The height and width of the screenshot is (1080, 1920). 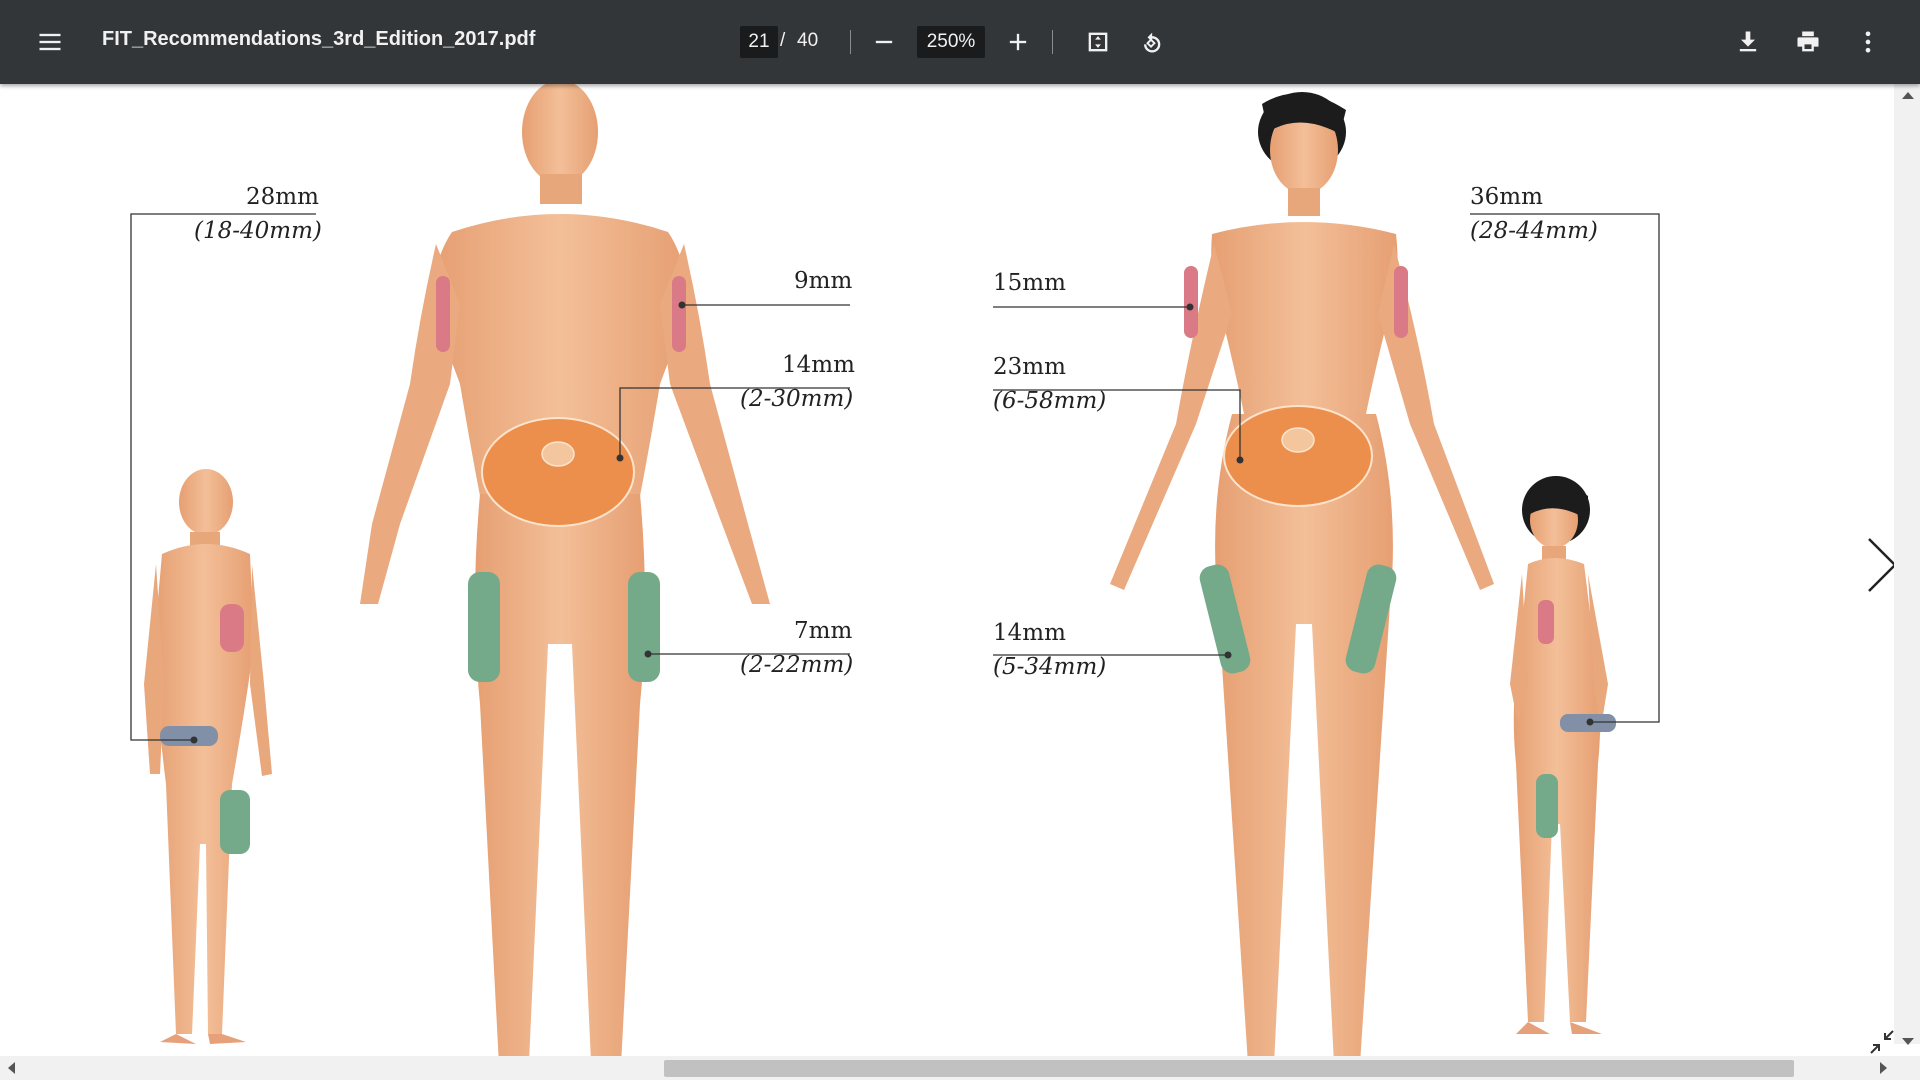 I want to click on male-arm-value: 9mm, so click(x=823, y=281).